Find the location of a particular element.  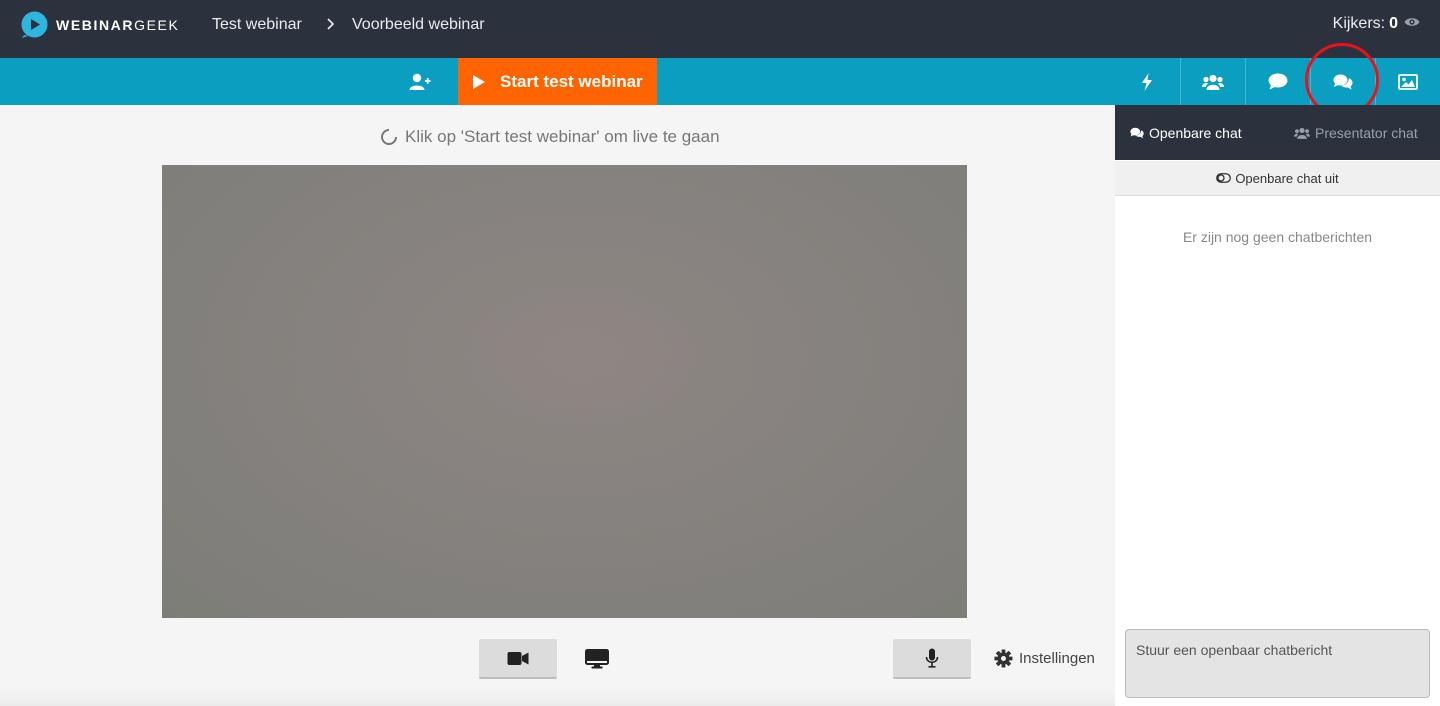

eye-icon is located at coordinates (1412, 24).